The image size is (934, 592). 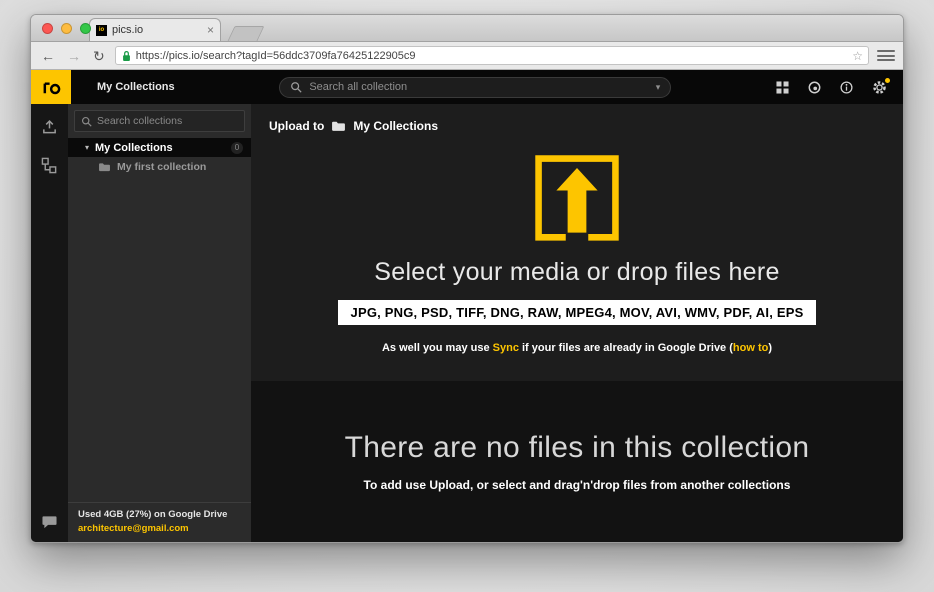 I want to click on global-search: ▾, so click(x=475, y=87).